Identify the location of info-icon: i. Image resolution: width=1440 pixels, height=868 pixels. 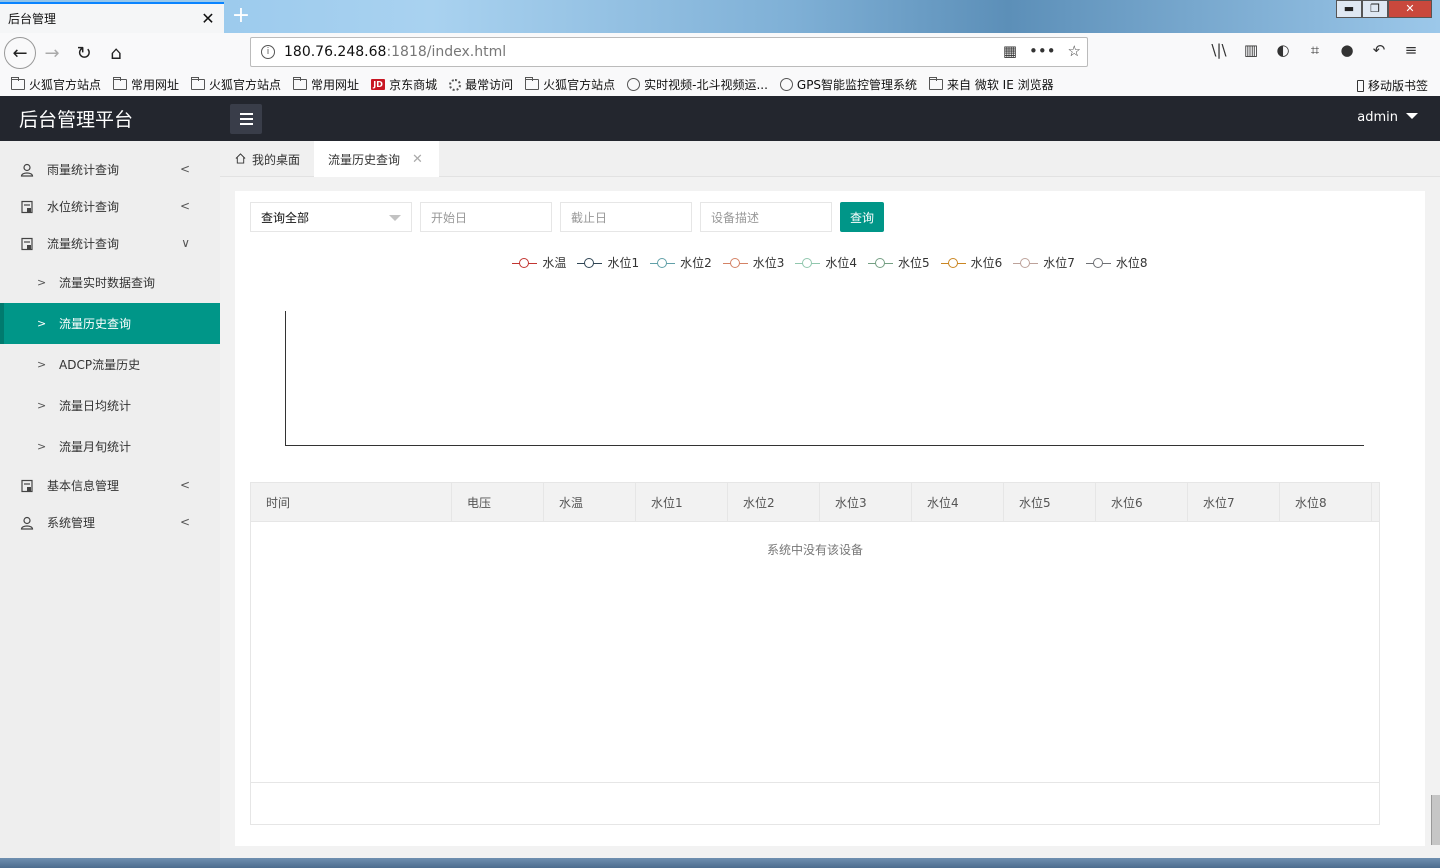
(268, 52).